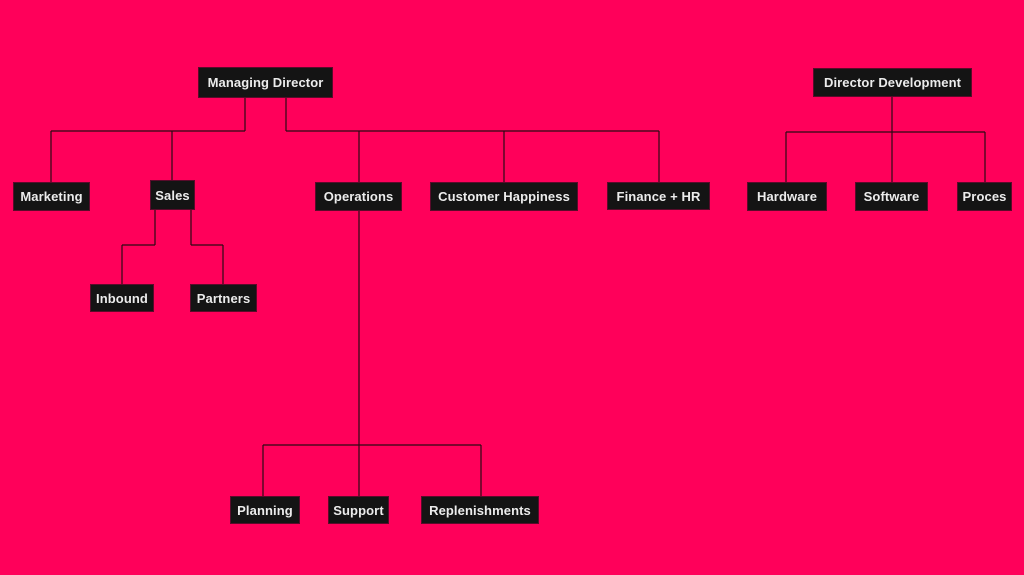 The height and width of the screenshot is (575, 1024). Describe the element at coordinates (172, 195) in the screenshot. I see `node-sales: Sales` at that location.